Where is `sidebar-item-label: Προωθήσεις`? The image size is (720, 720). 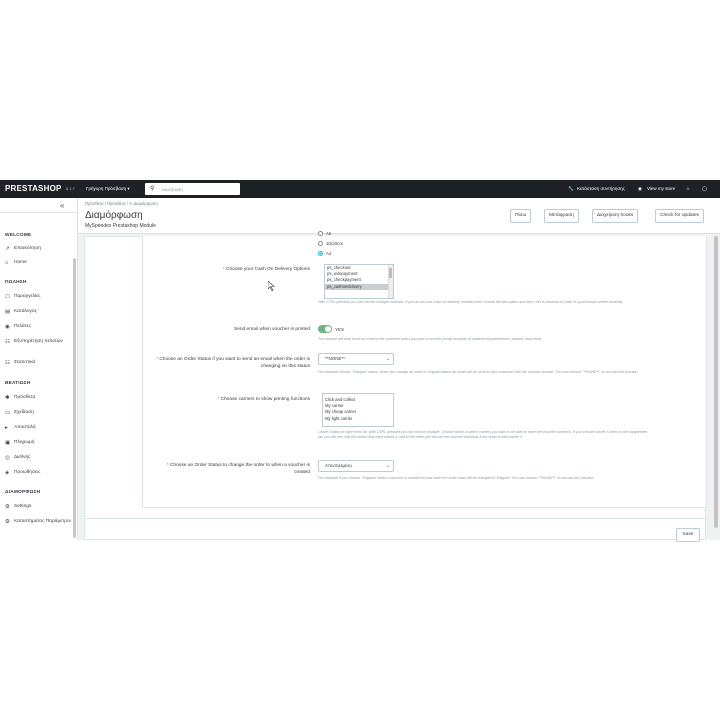 sidebar-item-label: Προωθήσεις is located at coordinates (27, 472).